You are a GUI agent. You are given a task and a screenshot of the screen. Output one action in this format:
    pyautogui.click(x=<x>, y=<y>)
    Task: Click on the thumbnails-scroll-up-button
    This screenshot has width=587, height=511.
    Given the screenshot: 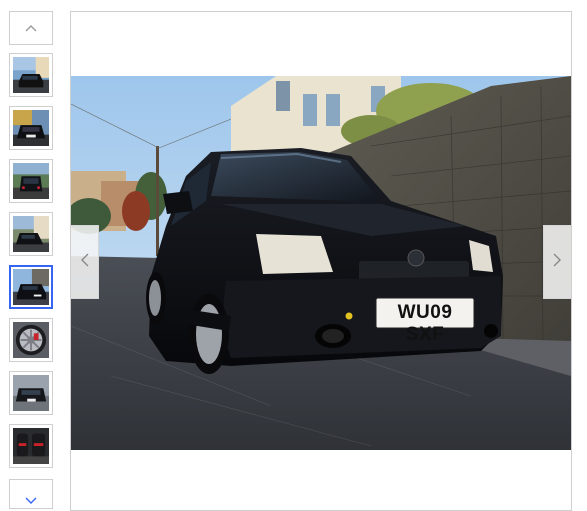 What is the action you would take?
    pyautogui.click(x=31, y=28)
    